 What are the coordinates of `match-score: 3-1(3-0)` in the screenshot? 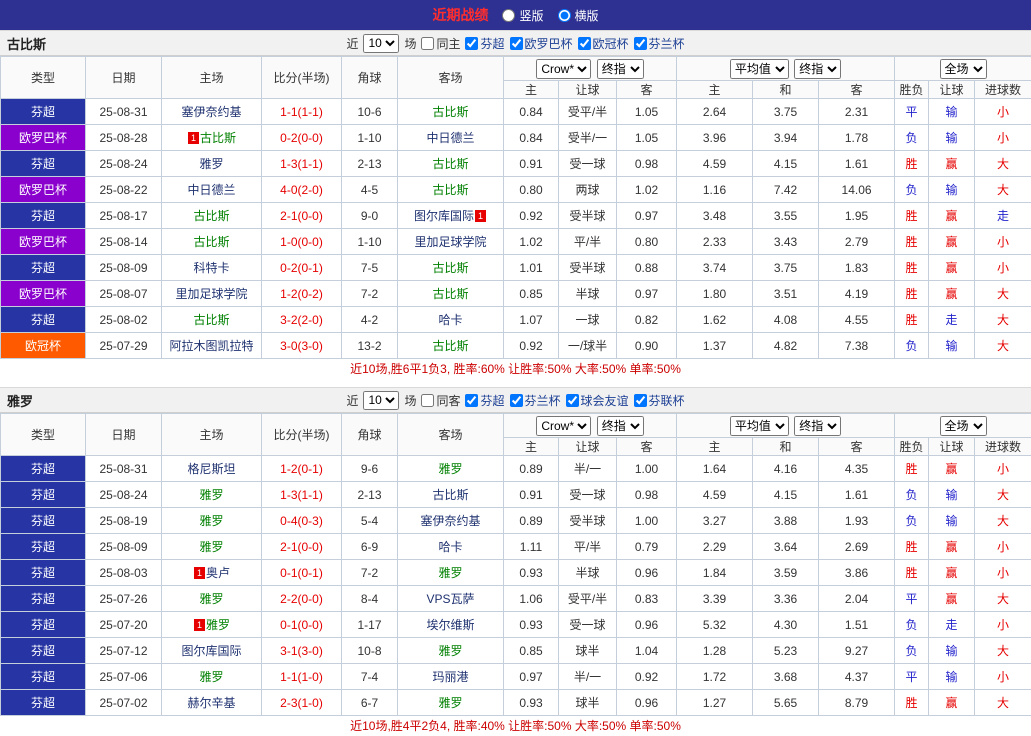 It's located at (301, 650).